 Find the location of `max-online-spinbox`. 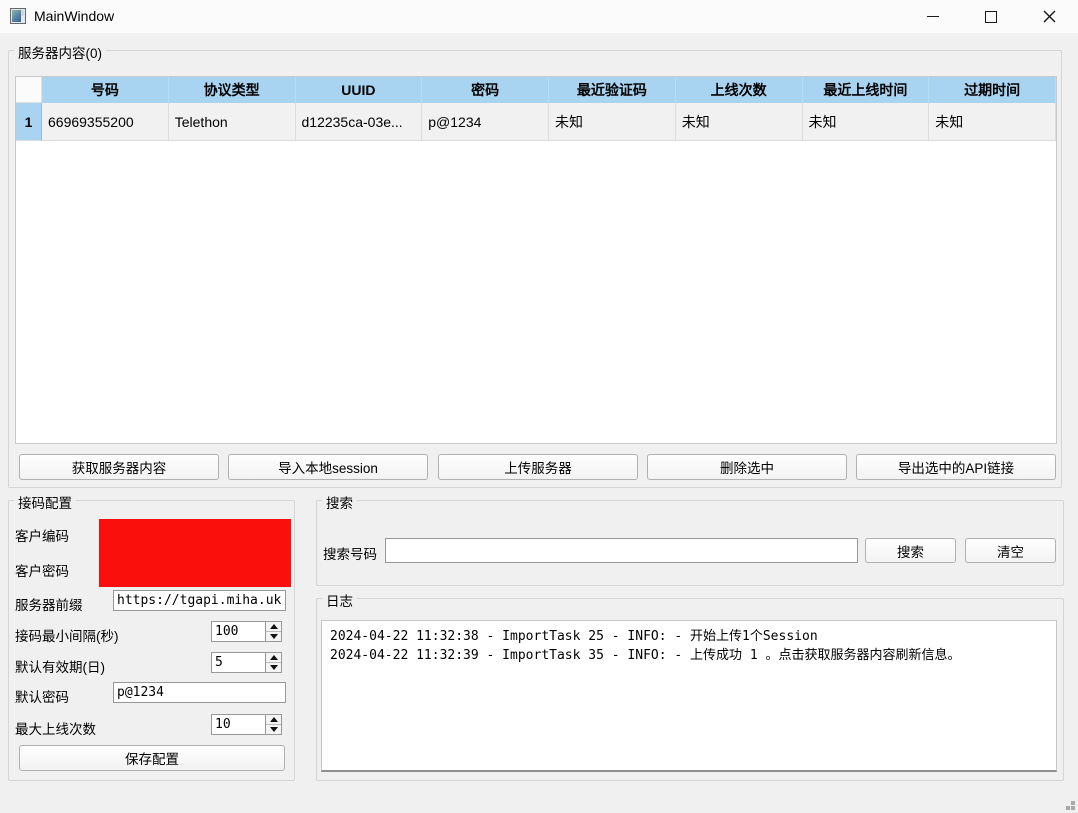

max-online-spinbox is located at coordinates (246, 724).